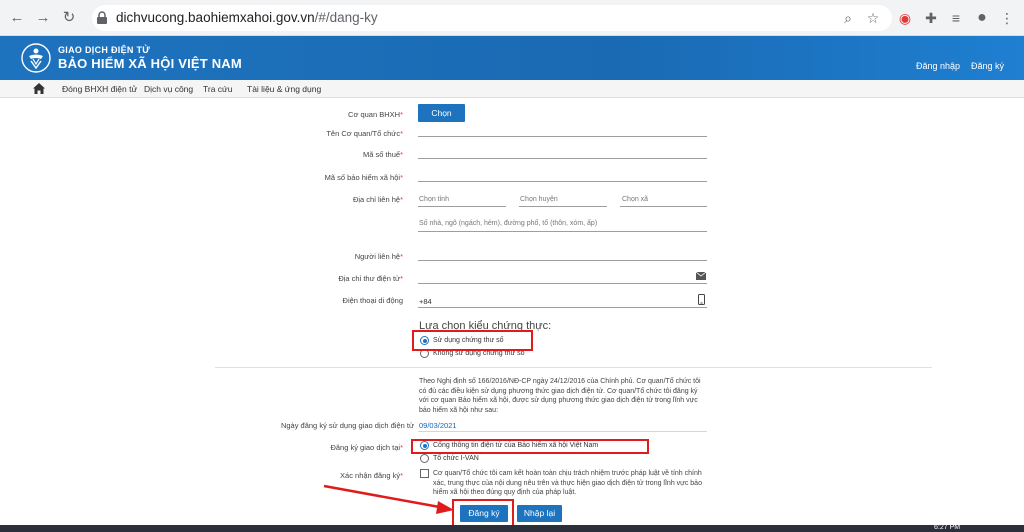 This screenshot has height=532, width=1024. What do you see at coordinates (848, 18) in the screenshot?
I see `zoom-icon: ⌕` at bounding box center [848, 18].